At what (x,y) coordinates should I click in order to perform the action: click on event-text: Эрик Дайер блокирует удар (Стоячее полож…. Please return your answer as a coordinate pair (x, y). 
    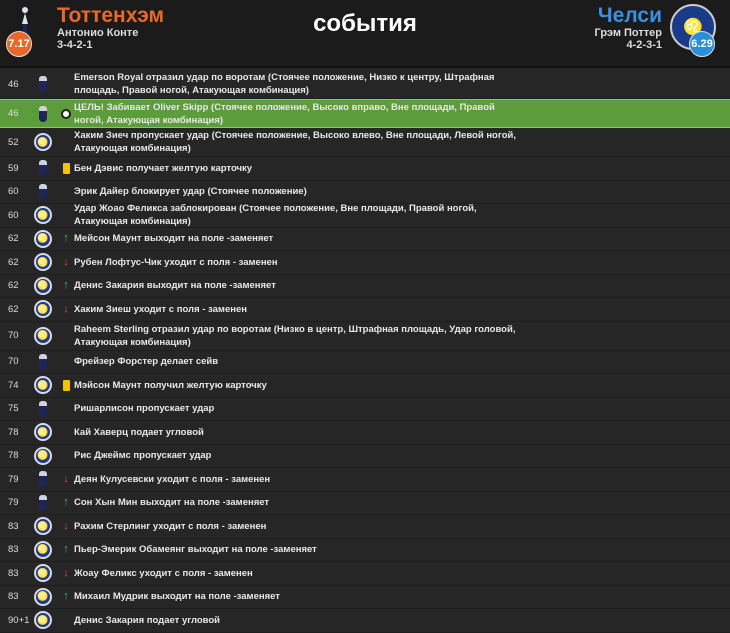
    Looking at the image, I should click on (190, 192).